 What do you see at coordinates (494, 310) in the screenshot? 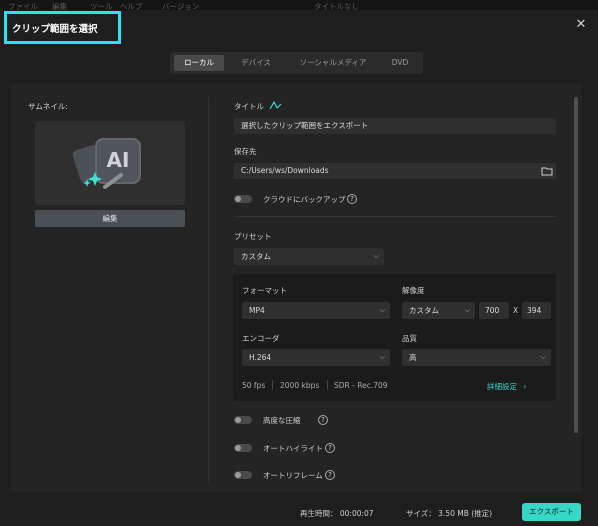
I see `width-input: 700` at bounding box center [494, 310].